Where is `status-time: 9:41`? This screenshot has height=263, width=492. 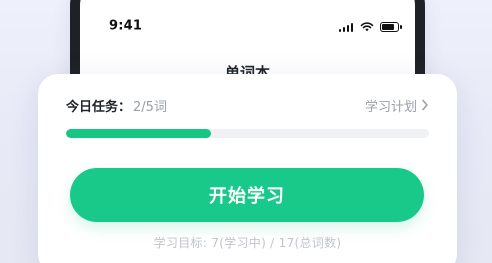 status-time: 9:41 is located at coordinates (126, 26).